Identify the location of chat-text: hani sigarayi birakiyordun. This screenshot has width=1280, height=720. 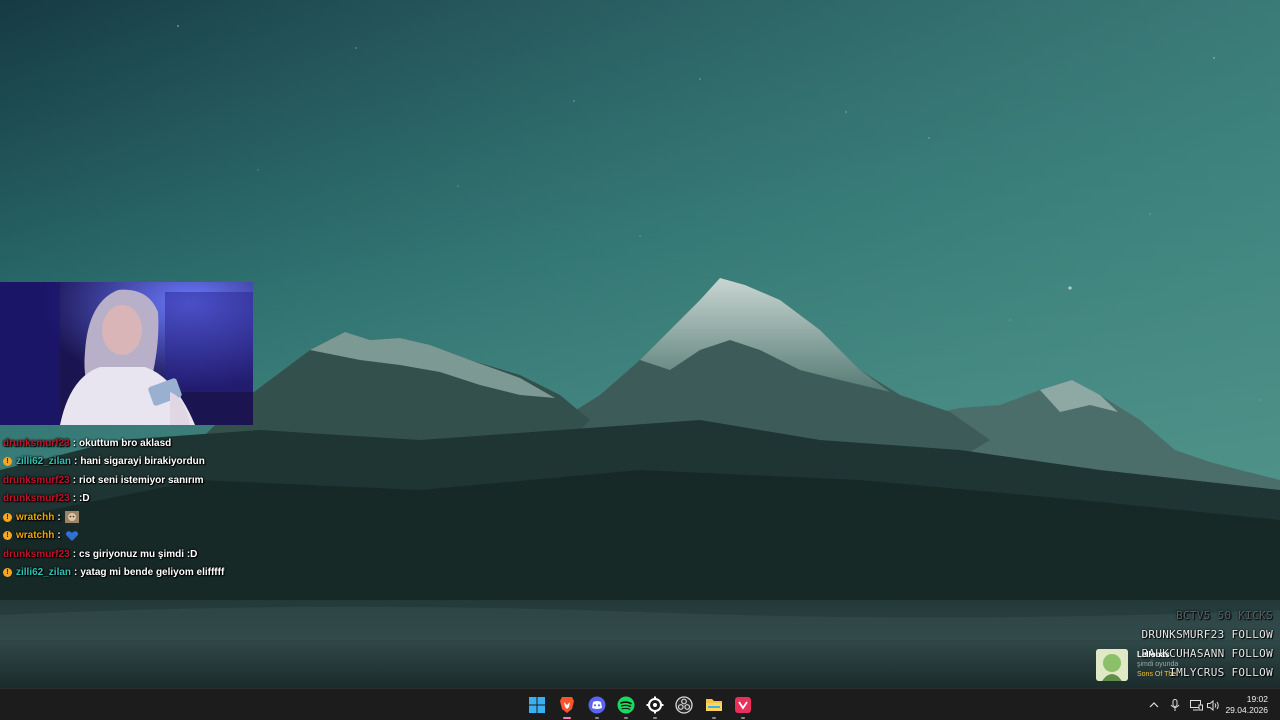
(142, 462).